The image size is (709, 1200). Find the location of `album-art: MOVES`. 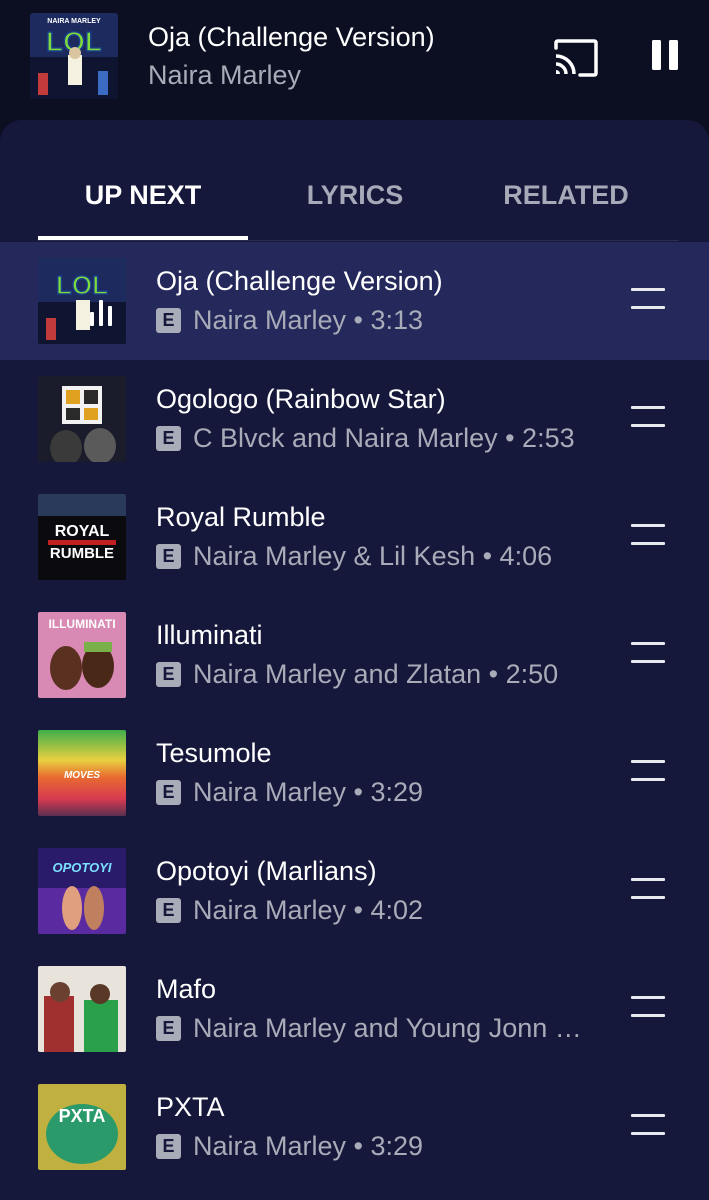

album-art: MOVES is located at coordinates (82, 773).